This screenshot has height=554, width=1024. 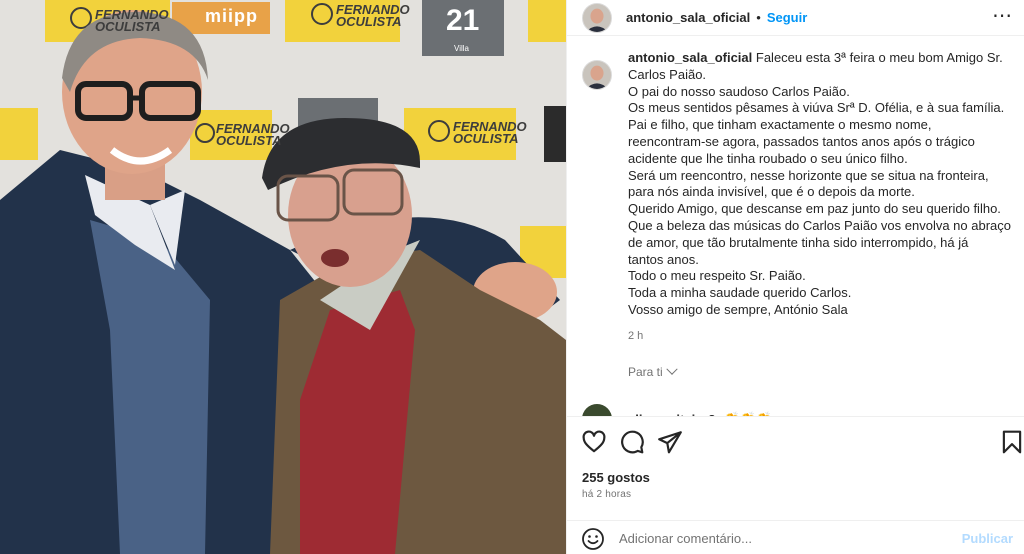 I want to click on sponsor-21-sub: Villa, so click(x=461, y=48).